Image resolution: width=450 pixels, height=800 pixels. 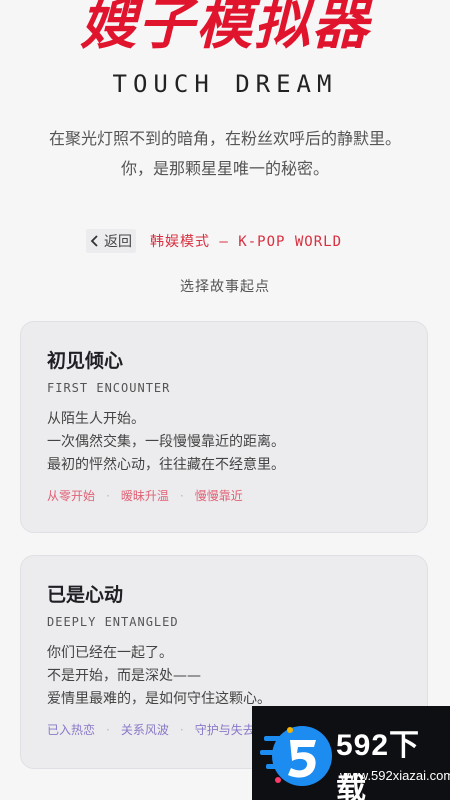 I want to click on mode-label: 韩娱模式 — K-POP WORLD, so click(x=246, y=242).